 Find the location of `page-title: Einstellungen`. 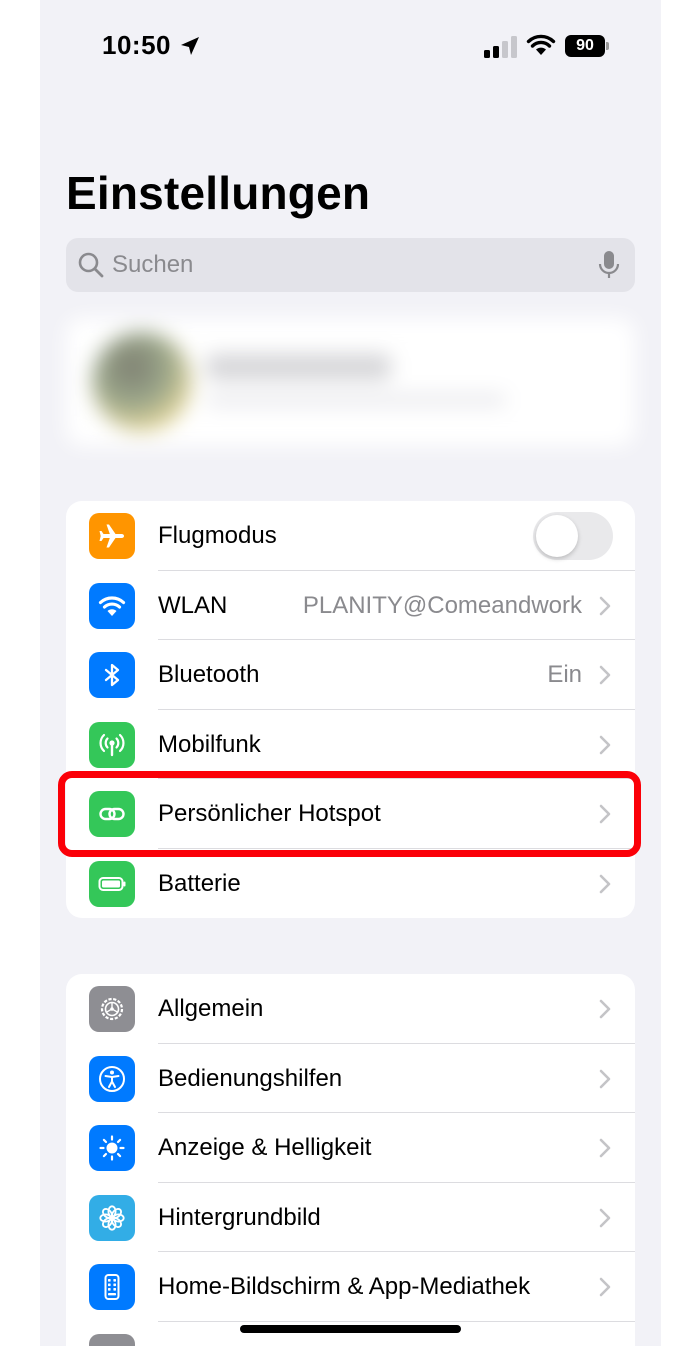

page-title: Einstellungen is located at coordinates (218, 193).